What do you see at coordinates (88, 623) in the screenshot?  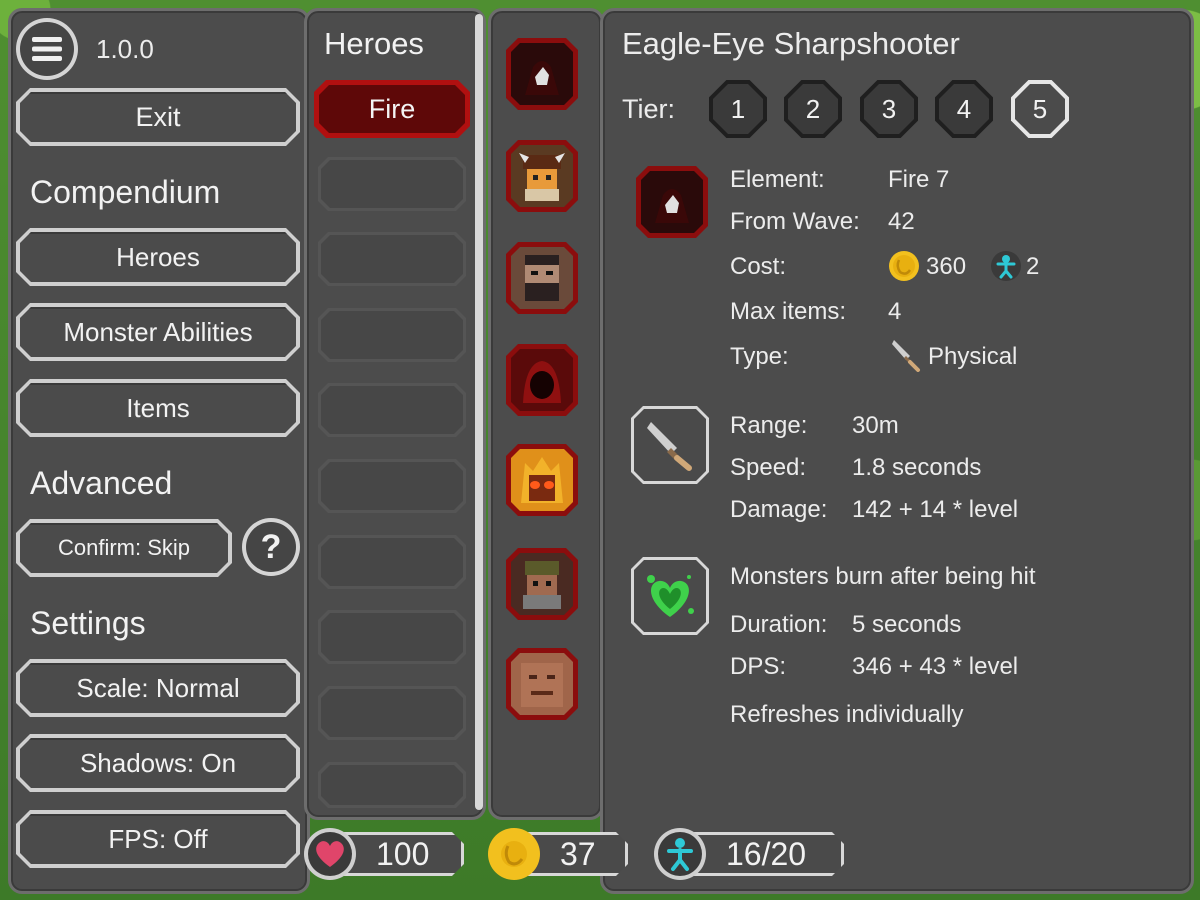 I see `settings-title: Settings` at bounding box center [88, 623].